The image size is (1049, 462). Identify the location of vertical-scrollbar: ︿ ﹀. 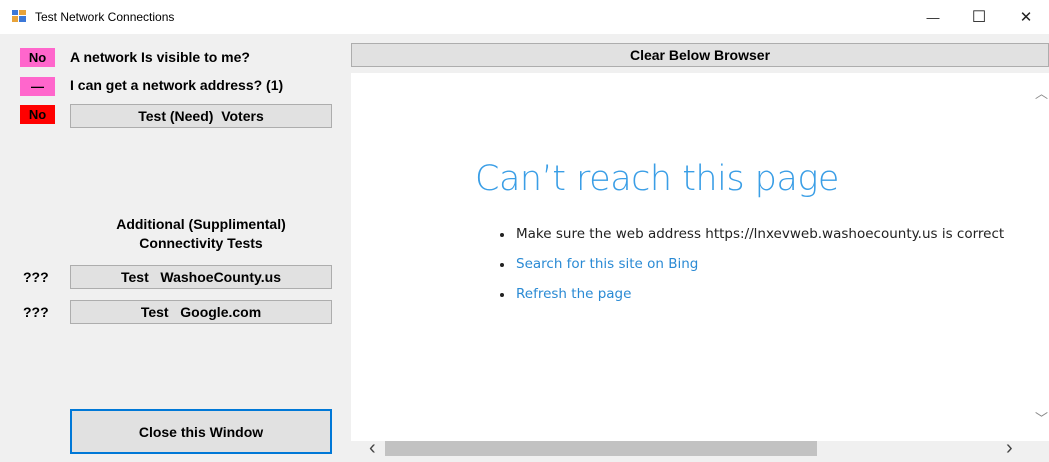
(1041, 257).